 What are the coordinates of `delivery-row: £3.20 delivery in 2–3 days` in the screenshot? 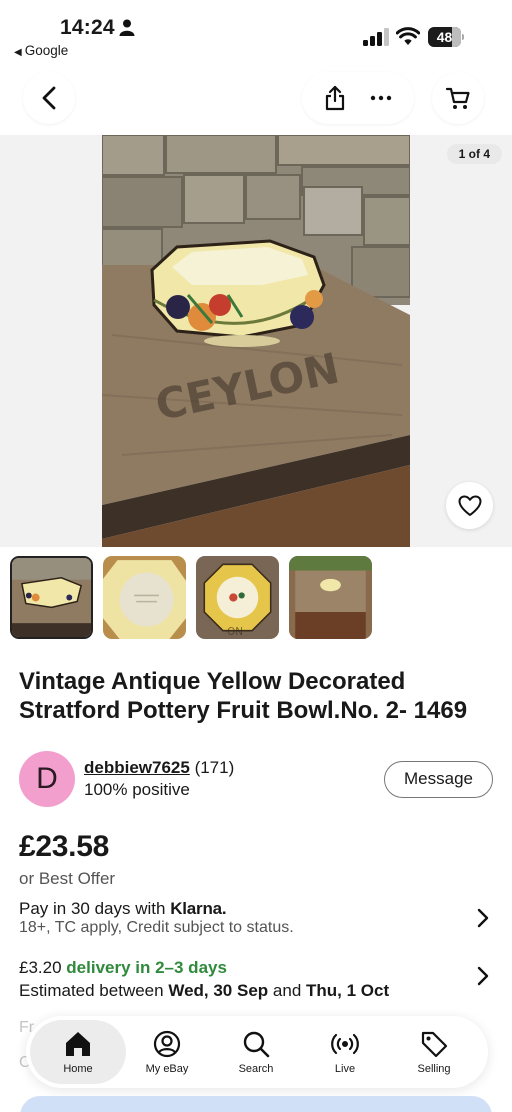 It's located at (123, 968).